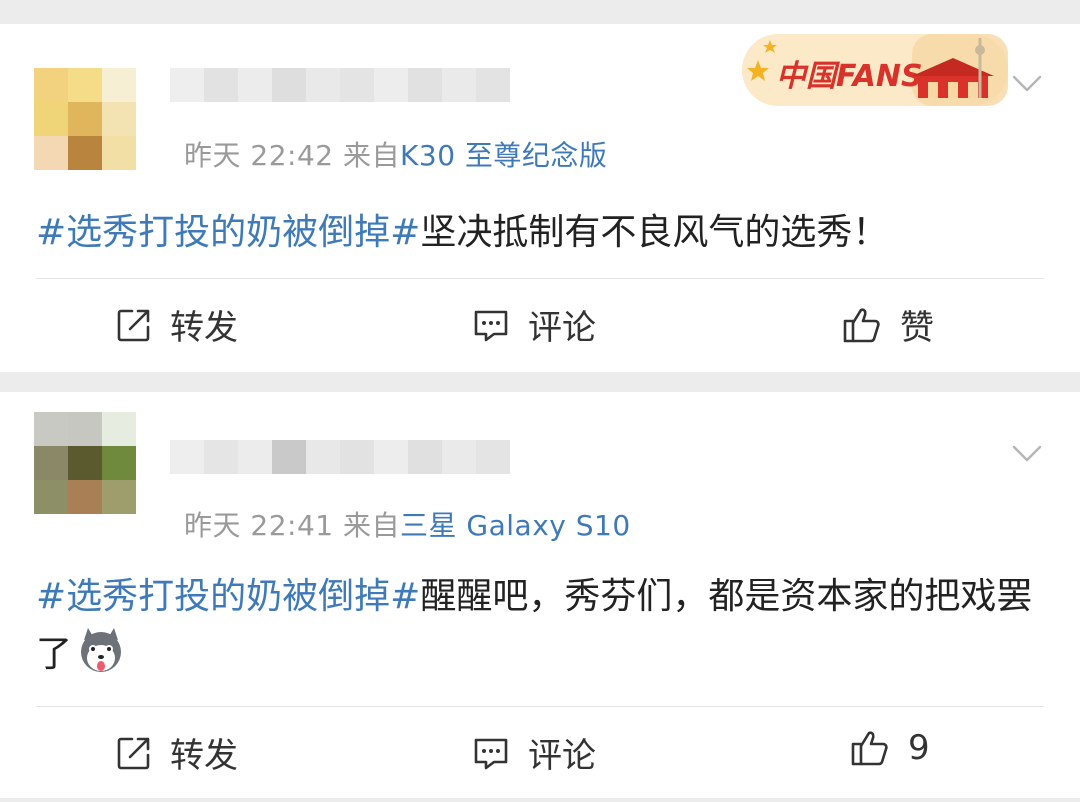 The width and height of the screenshot is (1080, 802). What do you see at coordinates (917, 328) in the screenshot?
I see `like-label: 赞` at bounding box center [917, 328].